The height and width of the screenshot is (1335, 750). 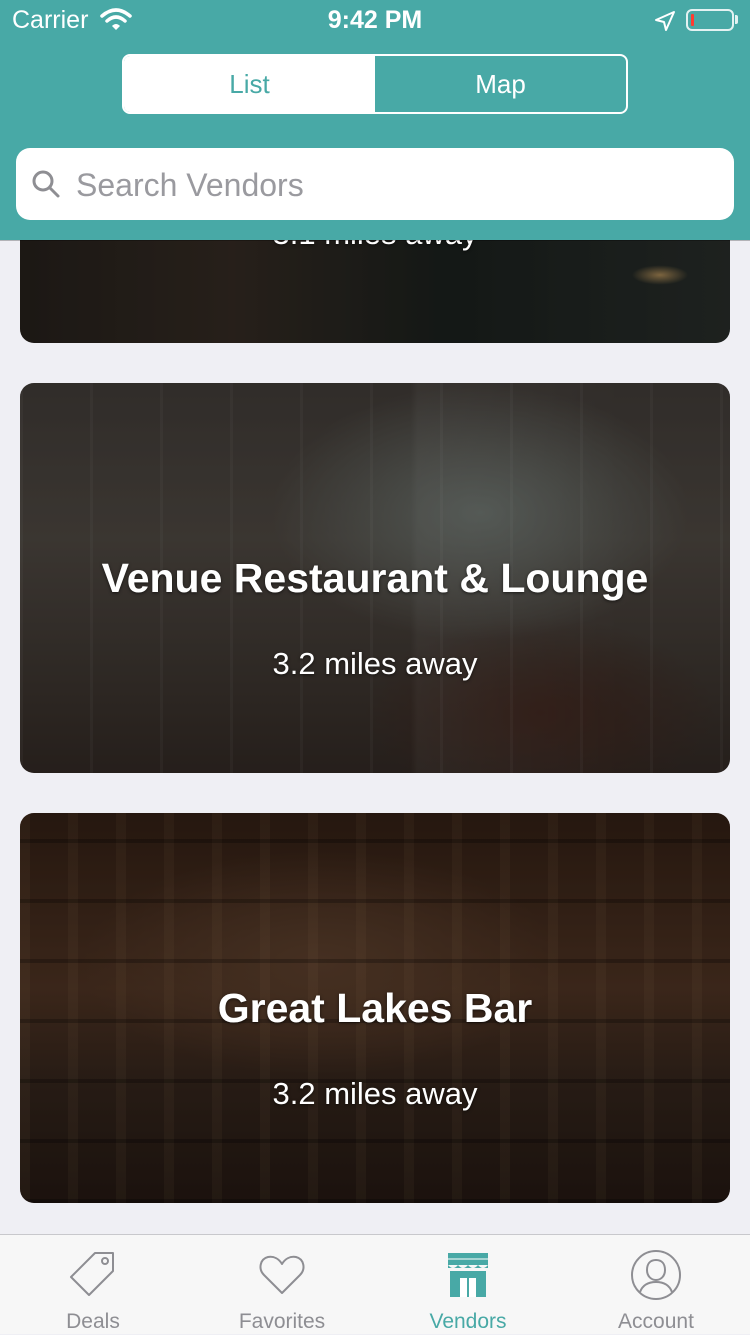 I want to click on tab-bar: Deals Favorites Vendors Account, so click(x=375, y=1284).